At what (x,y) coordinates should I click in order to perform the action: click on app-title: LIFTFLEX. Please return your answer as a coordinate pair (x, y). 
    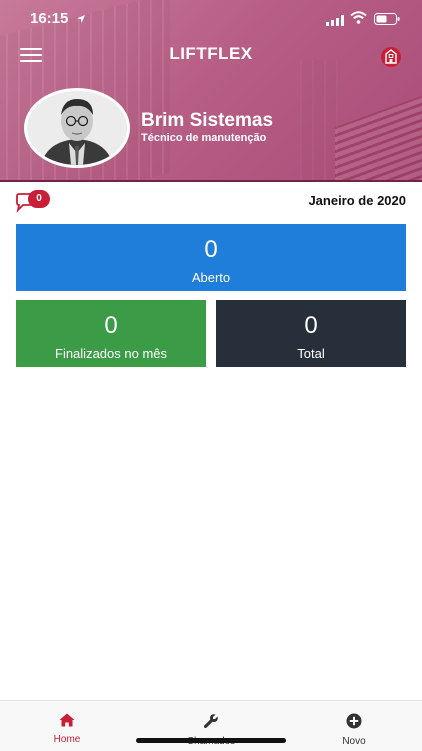
    Looking at the image, I should click on (211, 53).